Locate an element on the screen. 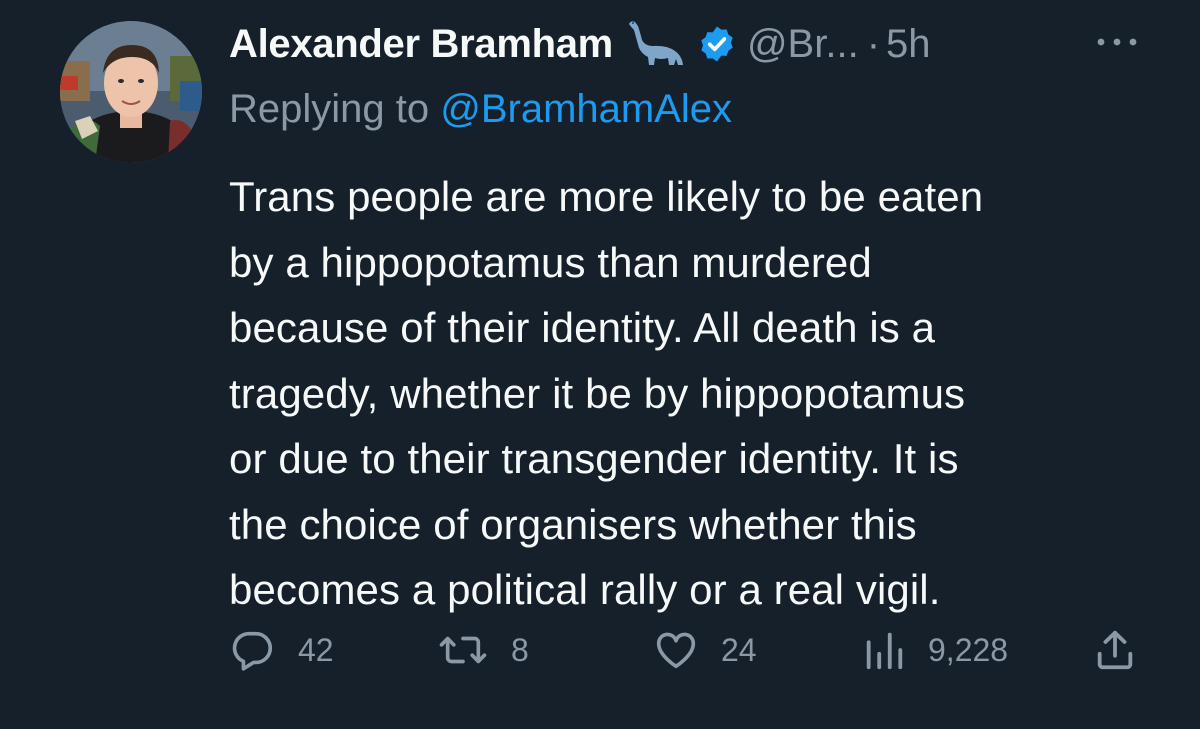  retweet-count: 8 is located at coordinates (520, 649).